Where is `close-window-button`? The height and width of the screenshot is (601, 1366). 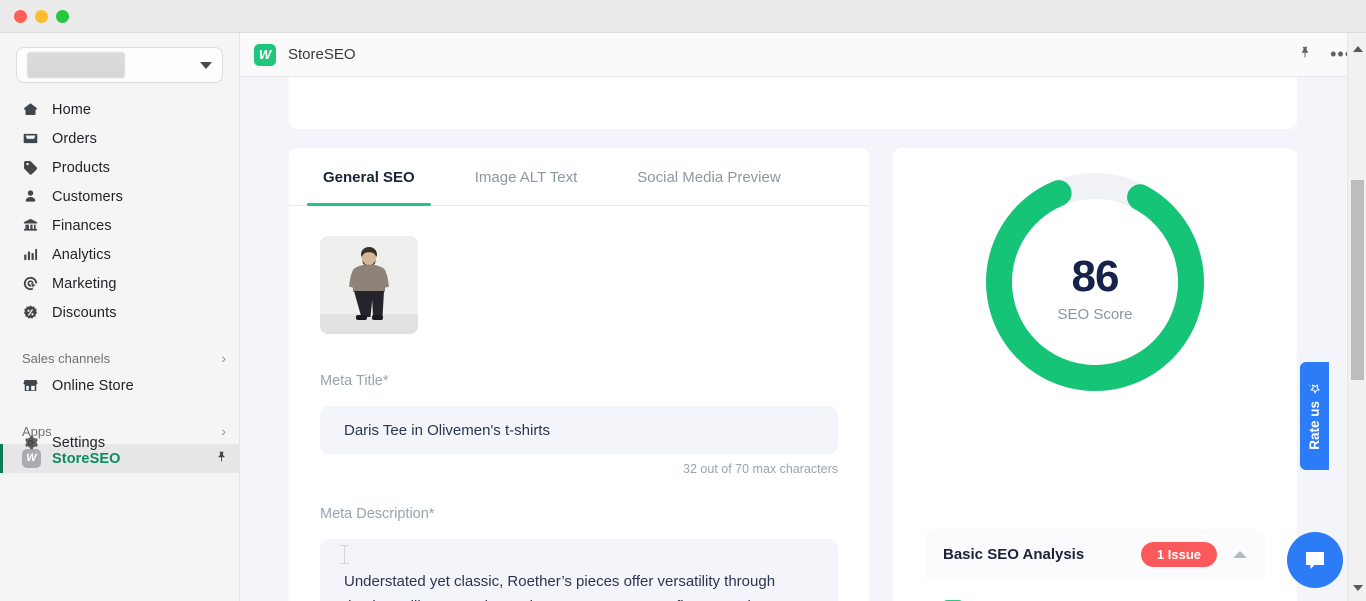
close-window-button is located at coordinates (20, 16).